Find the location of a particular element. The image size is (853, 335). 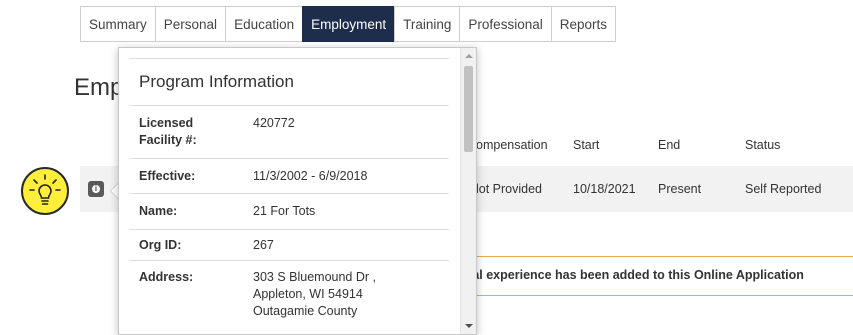

field-value-licensed-facility: 420772 is located at coordinates (274, 123).